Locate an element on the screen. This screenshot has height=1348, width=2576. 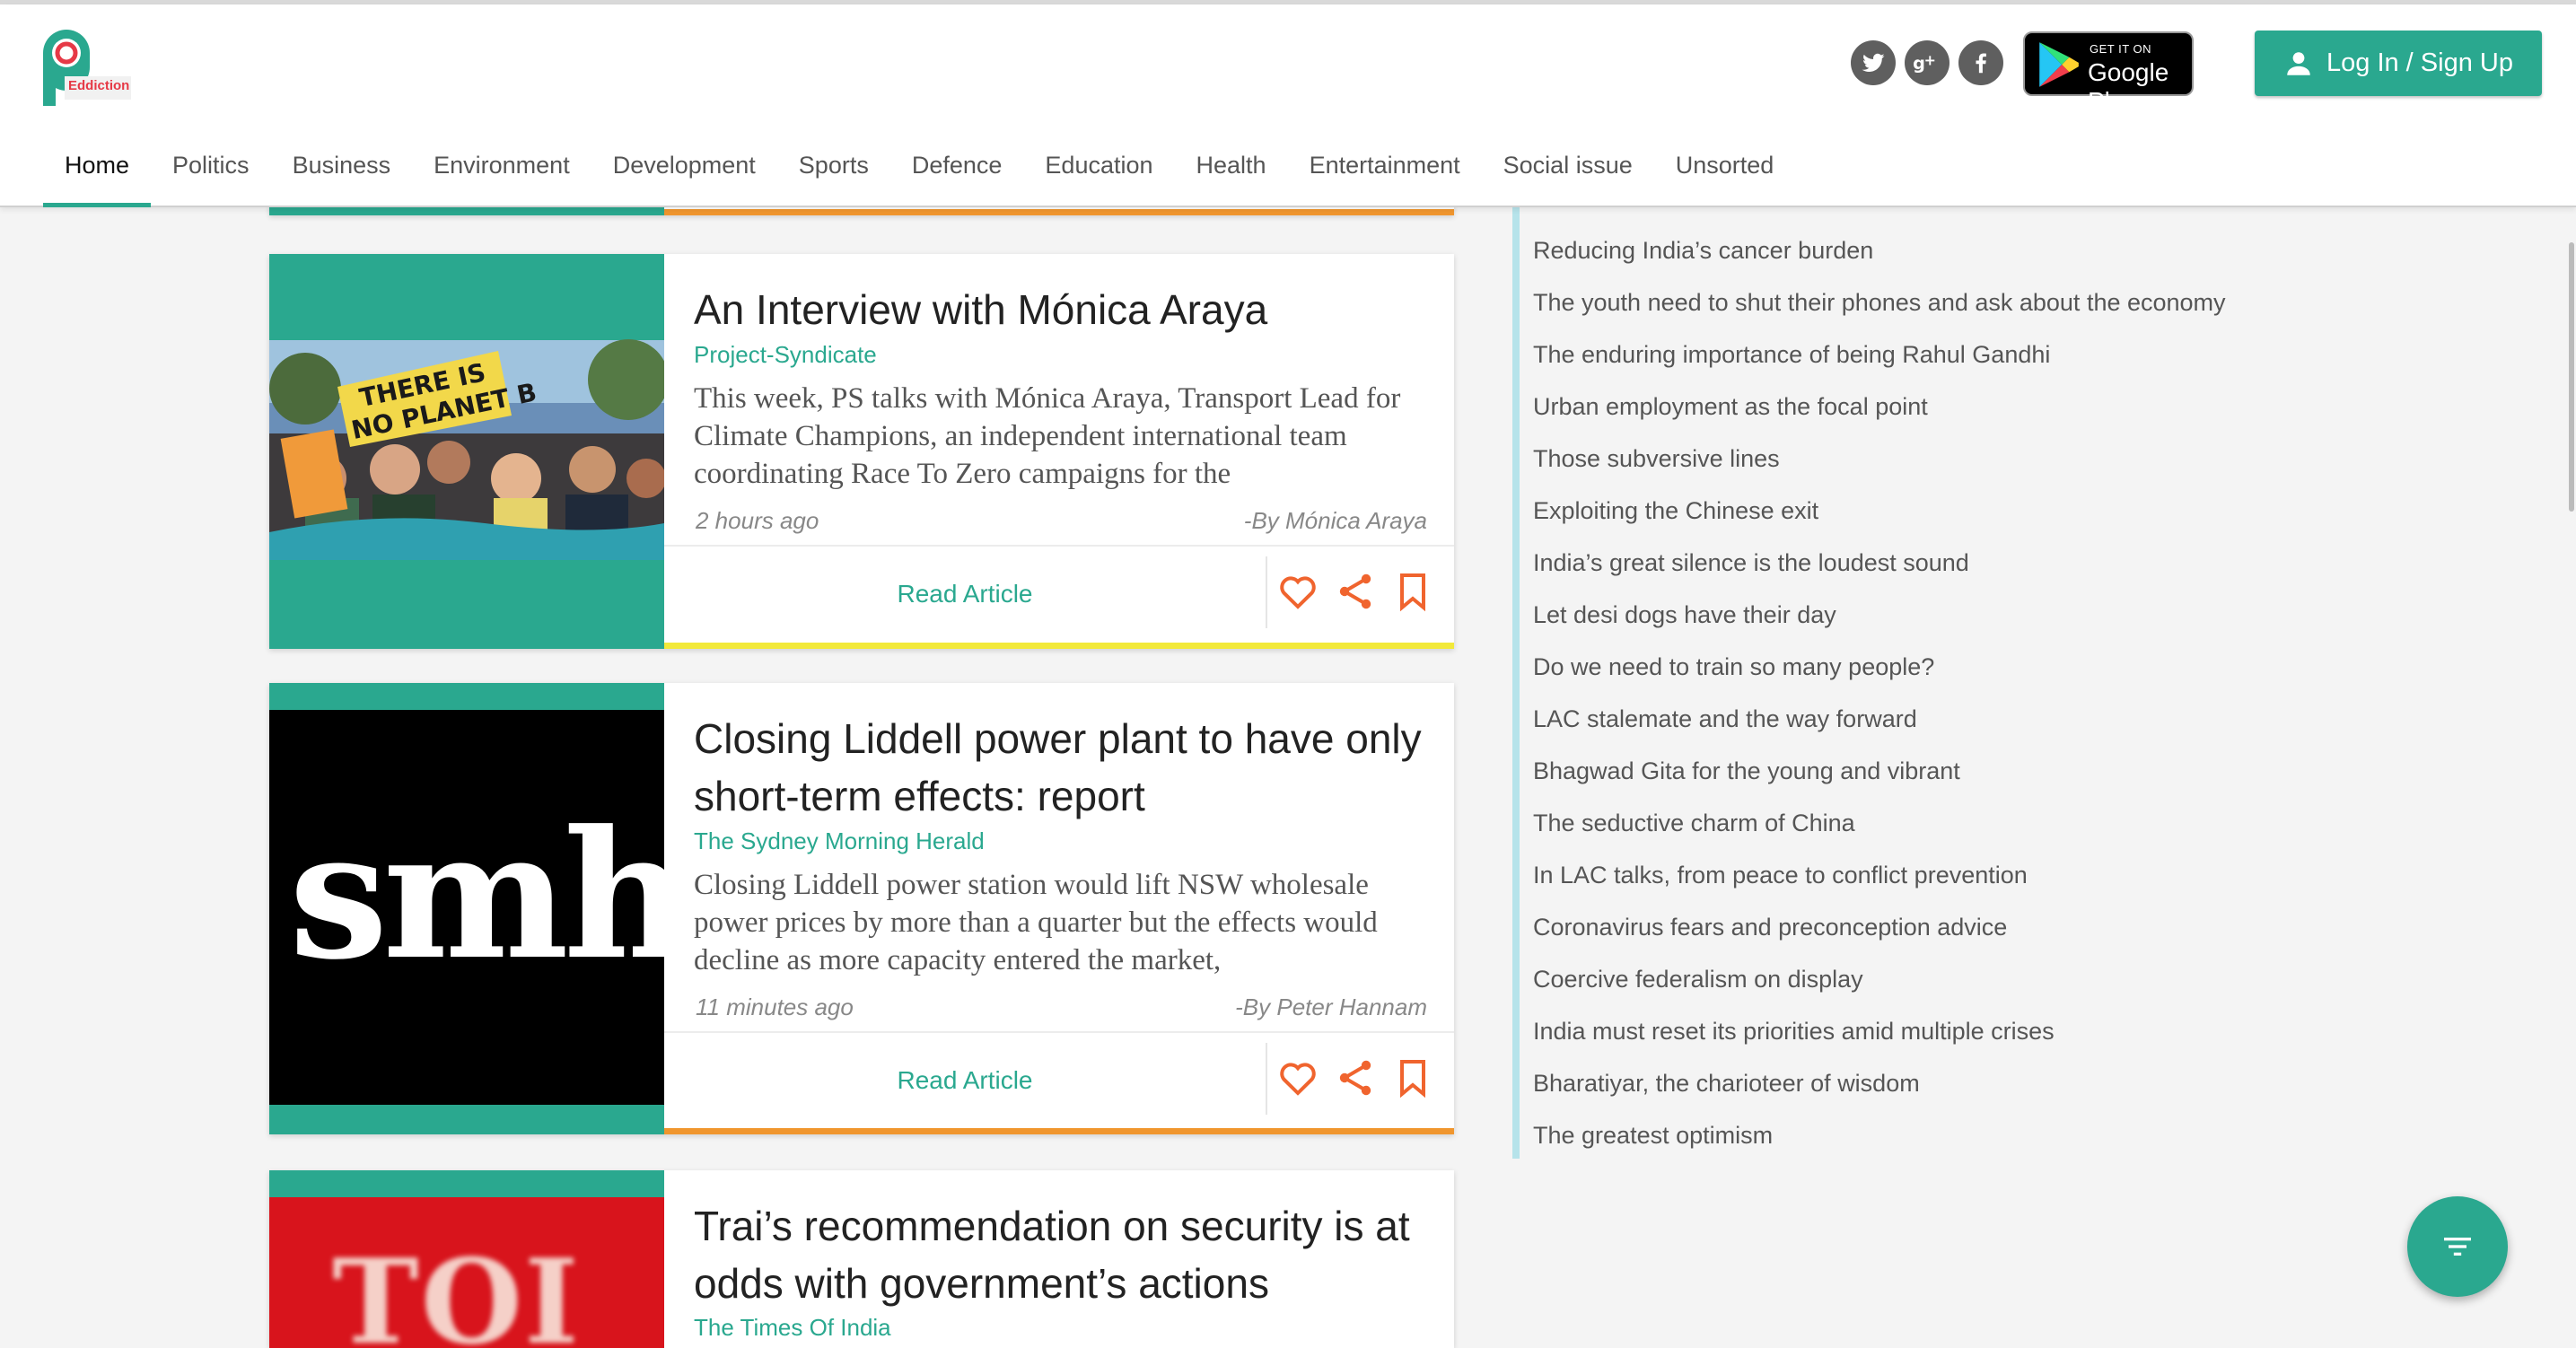
filter-icon is located at coordinates (2457, 1247).